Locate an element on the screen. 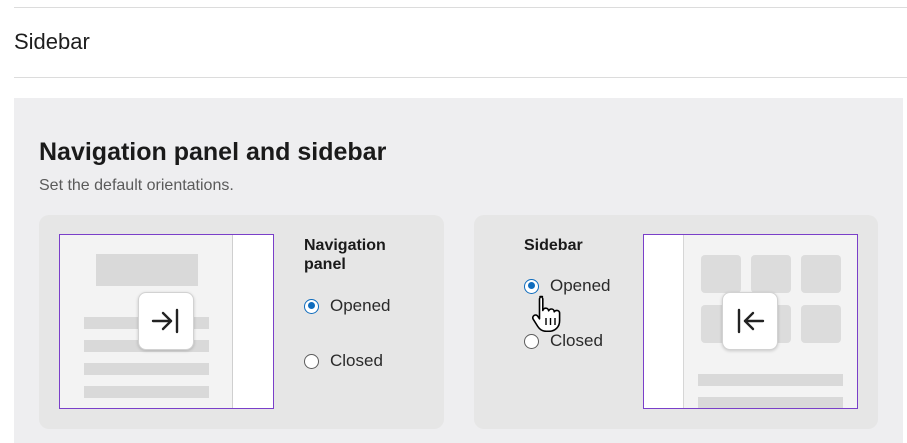 The image size is (907, 443). hand-cursor-icon is located at coordinates (546, 313).